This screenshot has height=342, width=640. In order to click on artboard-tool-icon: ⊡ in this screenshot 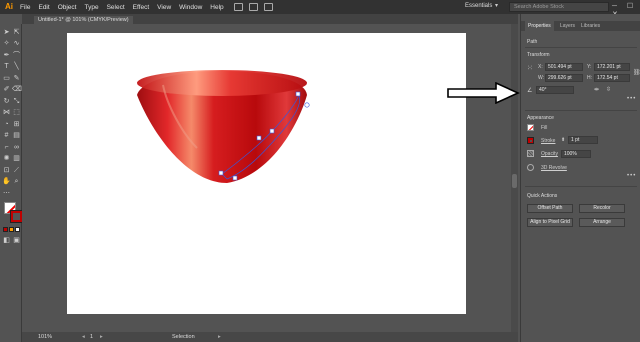, I will do `click(6, 170)`.